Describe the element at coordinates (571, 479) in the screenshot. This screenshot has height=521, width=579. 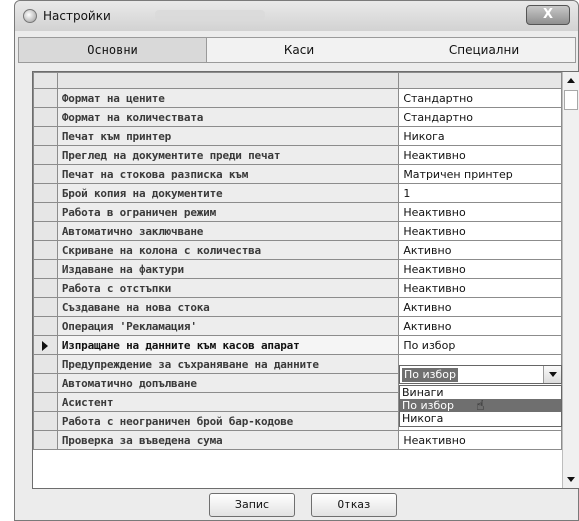
I see `scroll-down-arrow-icon` at that location.